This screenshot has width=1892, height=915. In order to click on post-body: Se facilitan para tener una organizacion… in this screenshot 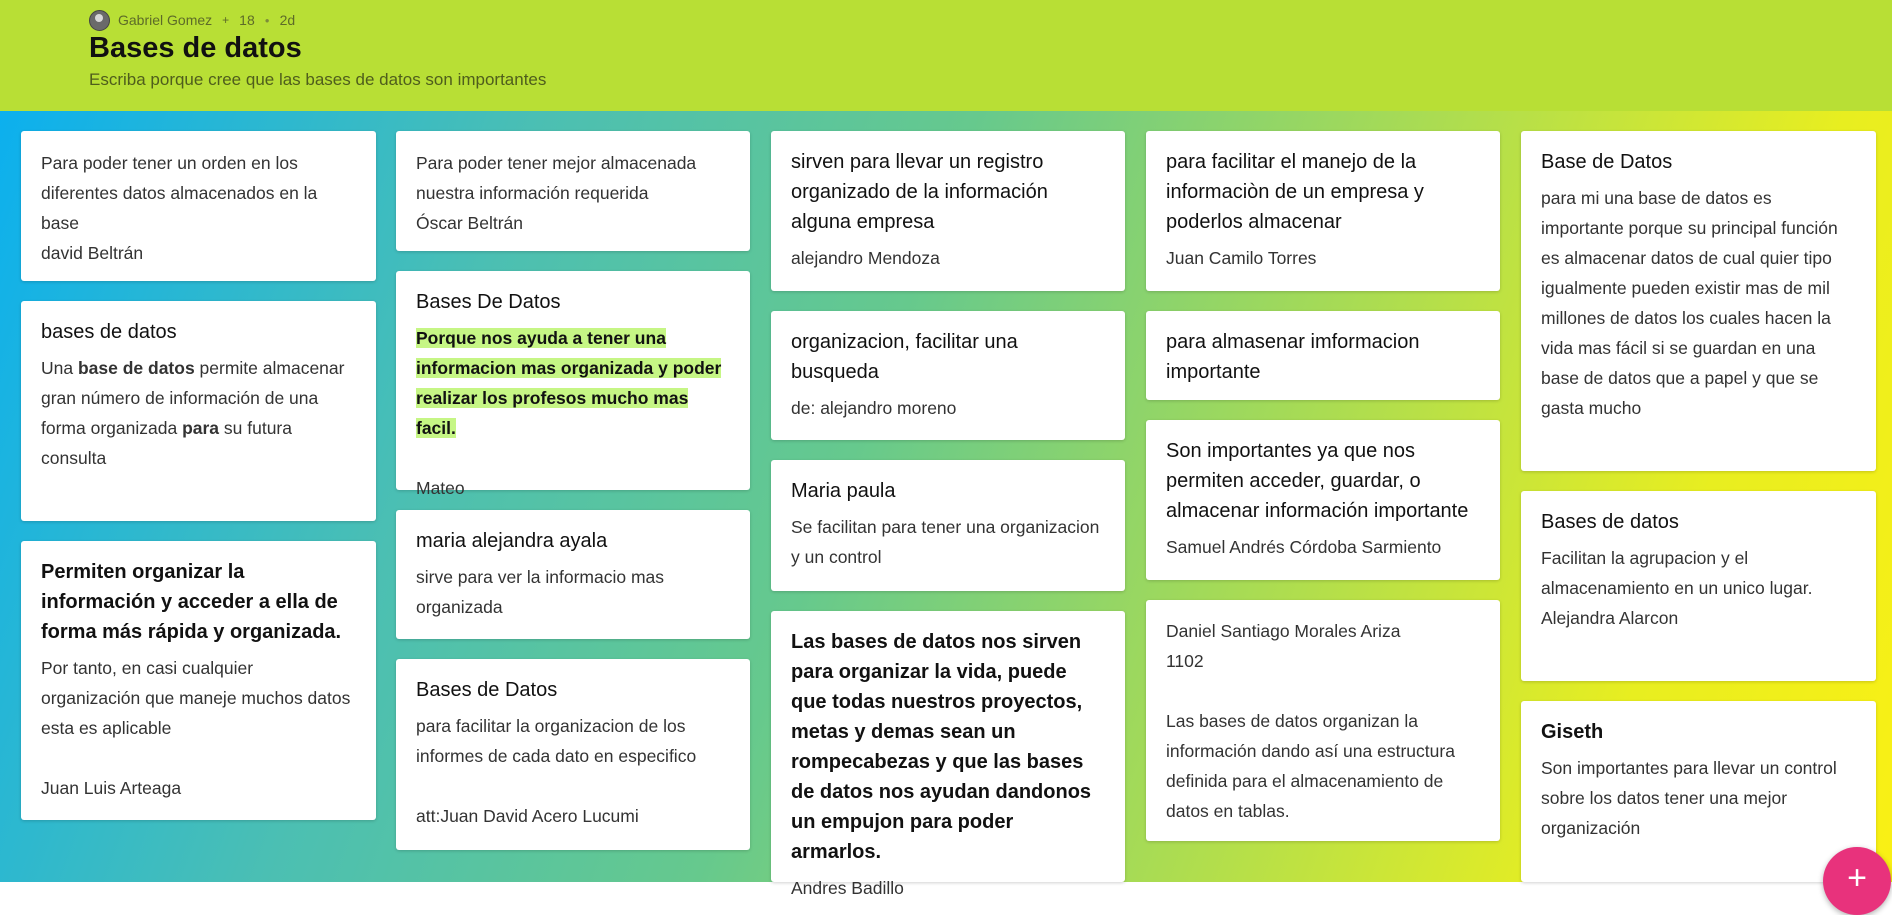, I will do `click(945, 542)`.